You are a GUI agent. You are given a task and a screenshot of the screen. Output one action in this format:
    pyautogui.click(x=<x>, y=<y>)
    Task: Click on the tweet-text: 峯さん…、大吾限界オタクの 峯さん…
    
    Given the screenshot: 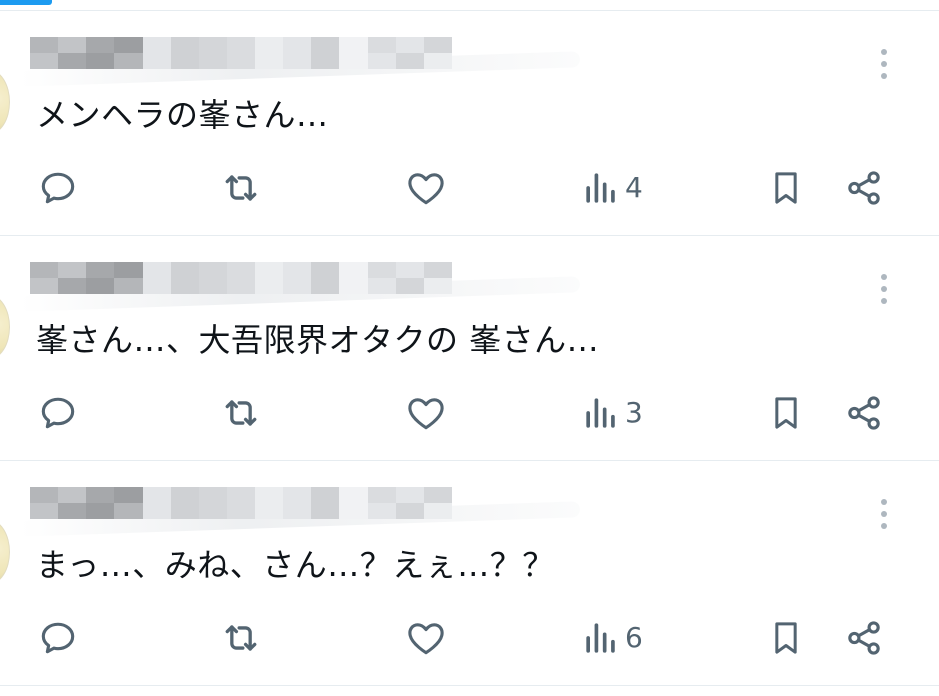 What is the action you would take?
    pyautogui.click(x=318, y=340)
    